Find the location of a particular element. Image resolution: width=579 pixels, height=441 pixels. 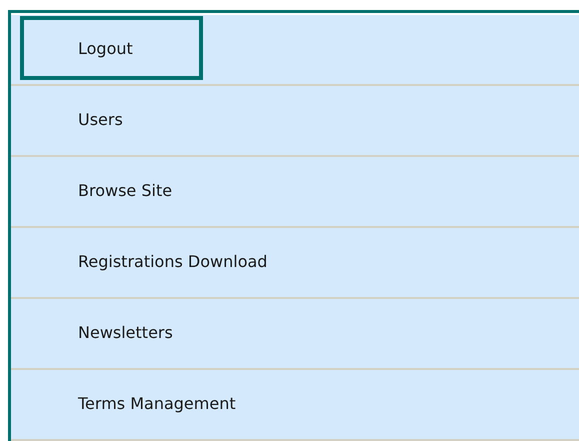

menu-item: Users is located at coordinates (106, 119).